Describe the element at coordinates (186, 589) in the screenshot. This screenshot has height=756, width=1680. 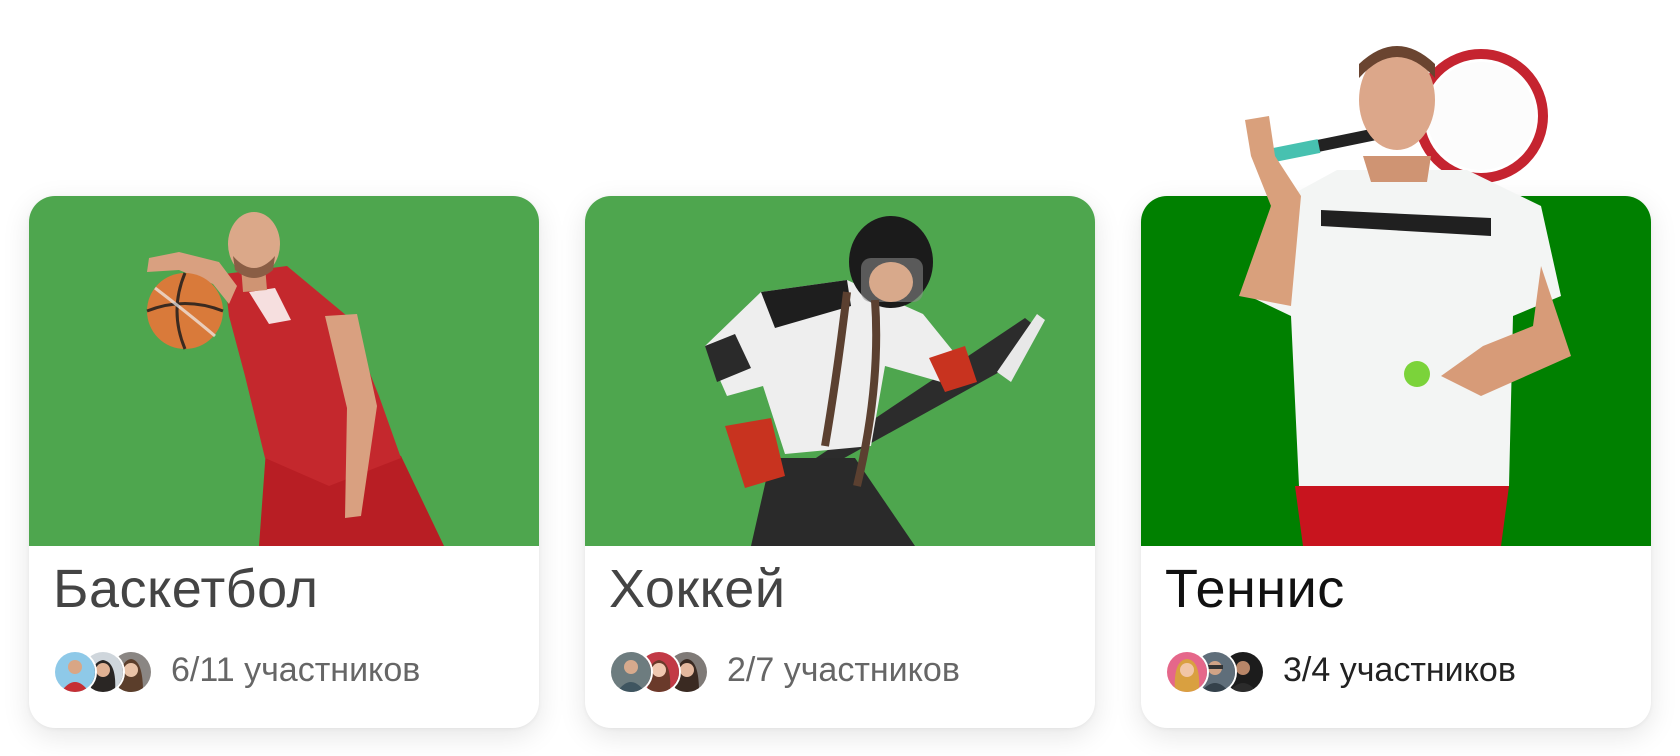
I see `card-title: Баскетбол` at that location.